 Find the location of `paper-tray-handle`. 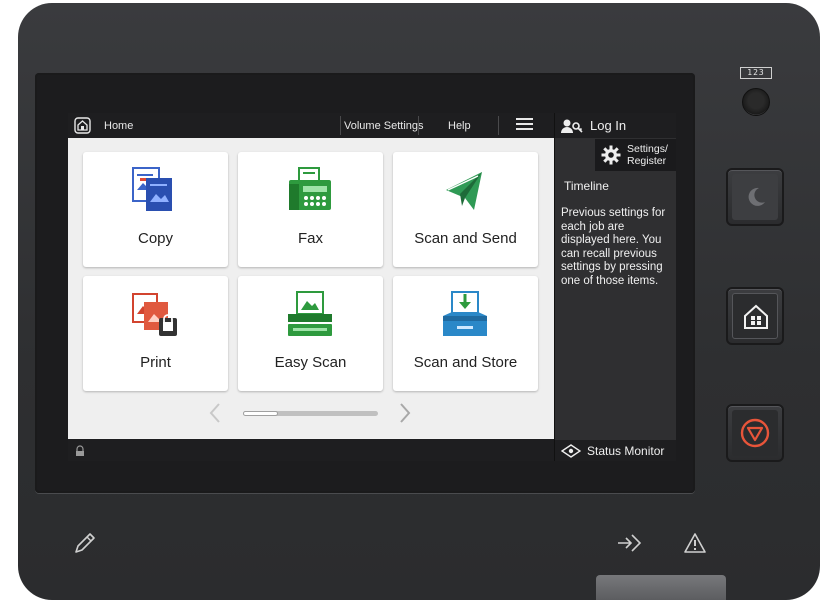

paper-tray-handle is located at coordinates (661, 587).